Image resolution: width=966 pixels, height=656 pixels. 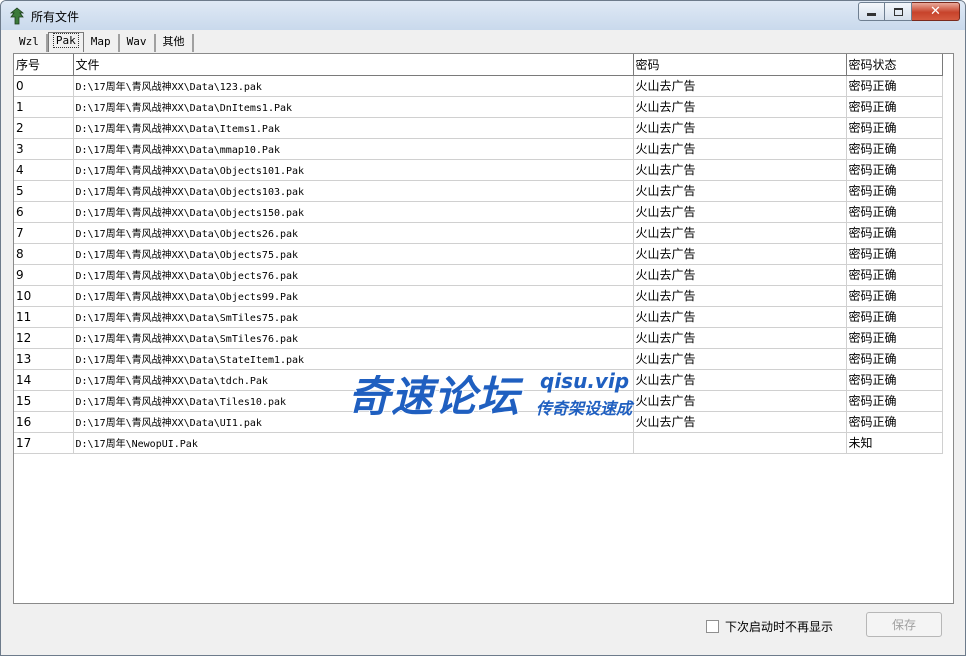 I want to click on tab-pak: Pak, so click(x=65, y=42).